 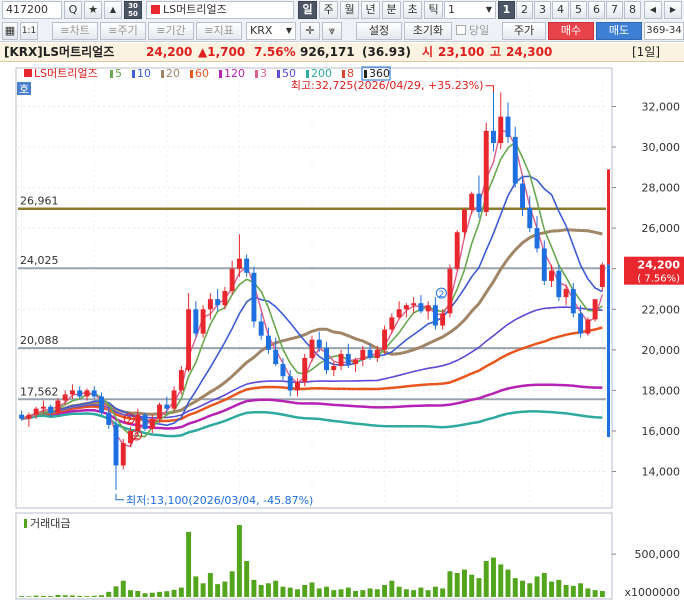 What do you see at coordinates (219, 31) in the screenshot?
I see `indicator-button: ≡지표` at bounding box center [219, 31].